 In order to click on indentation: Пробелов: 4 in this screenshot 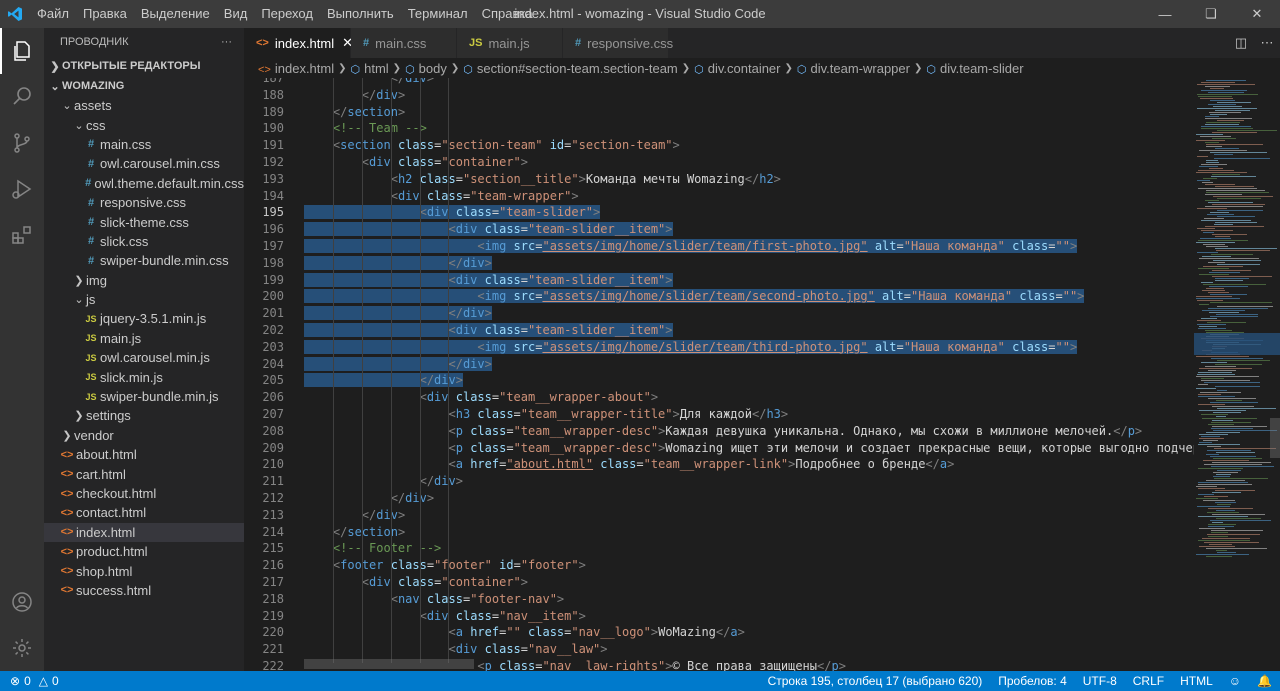, I will do `click(1032, 681)`.